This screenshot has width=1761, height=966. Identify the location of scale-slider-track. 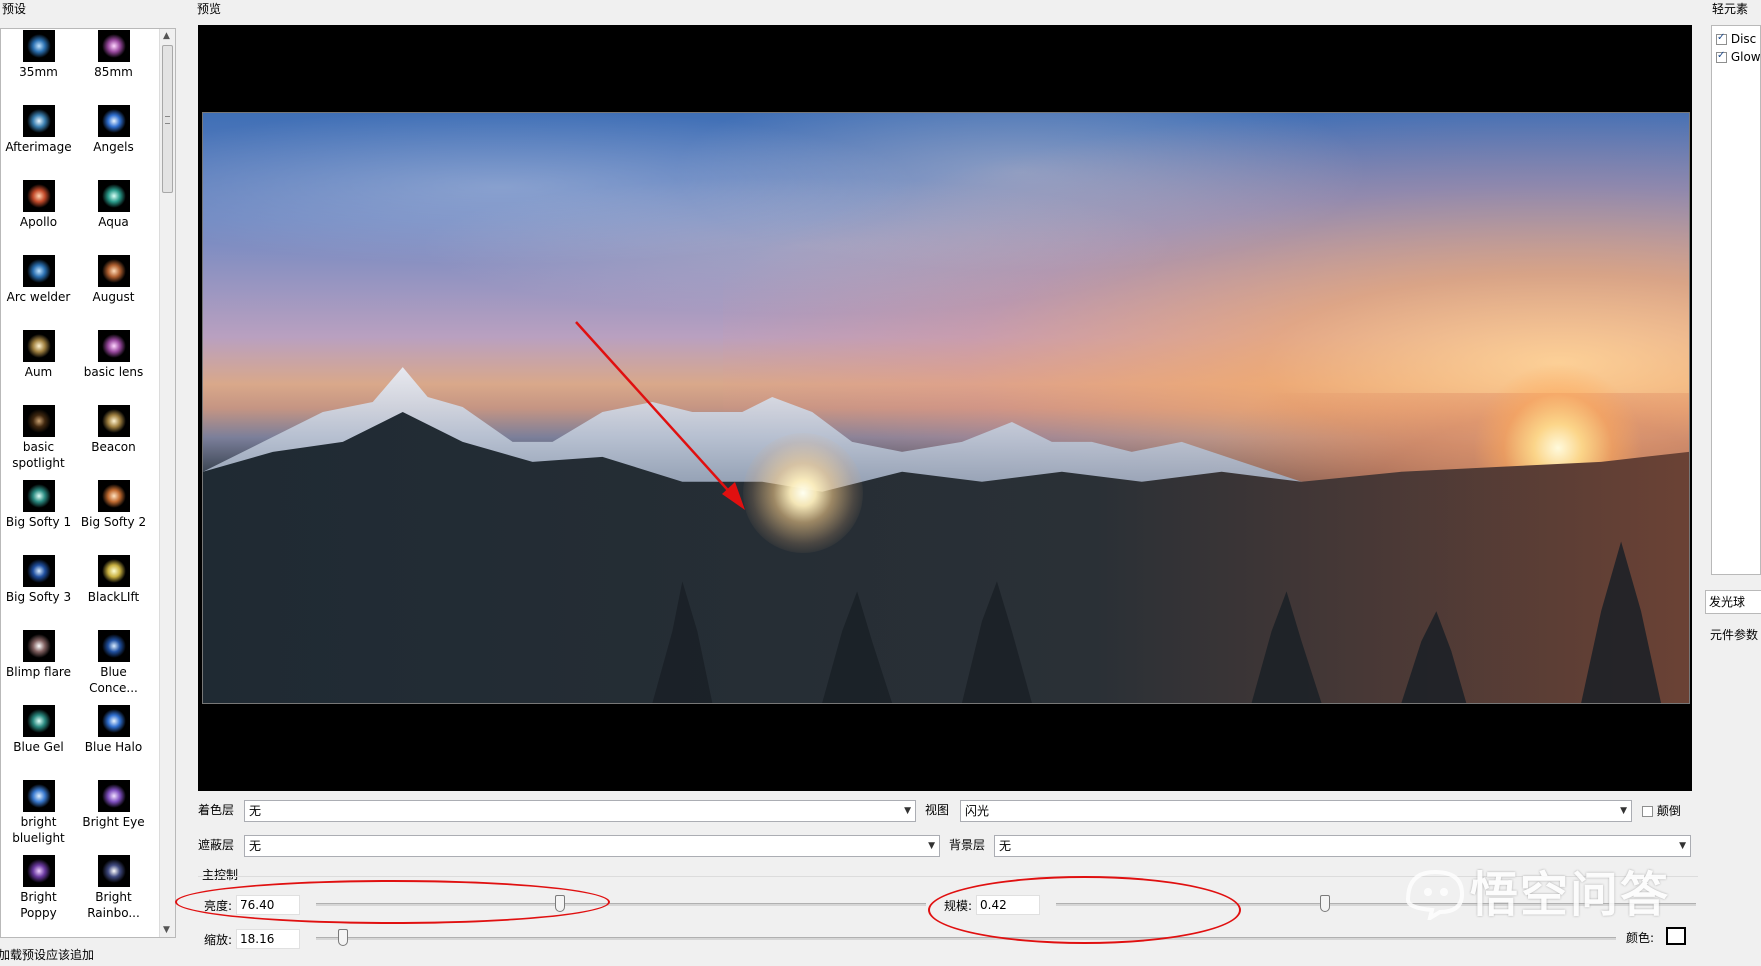
(1376, 904).